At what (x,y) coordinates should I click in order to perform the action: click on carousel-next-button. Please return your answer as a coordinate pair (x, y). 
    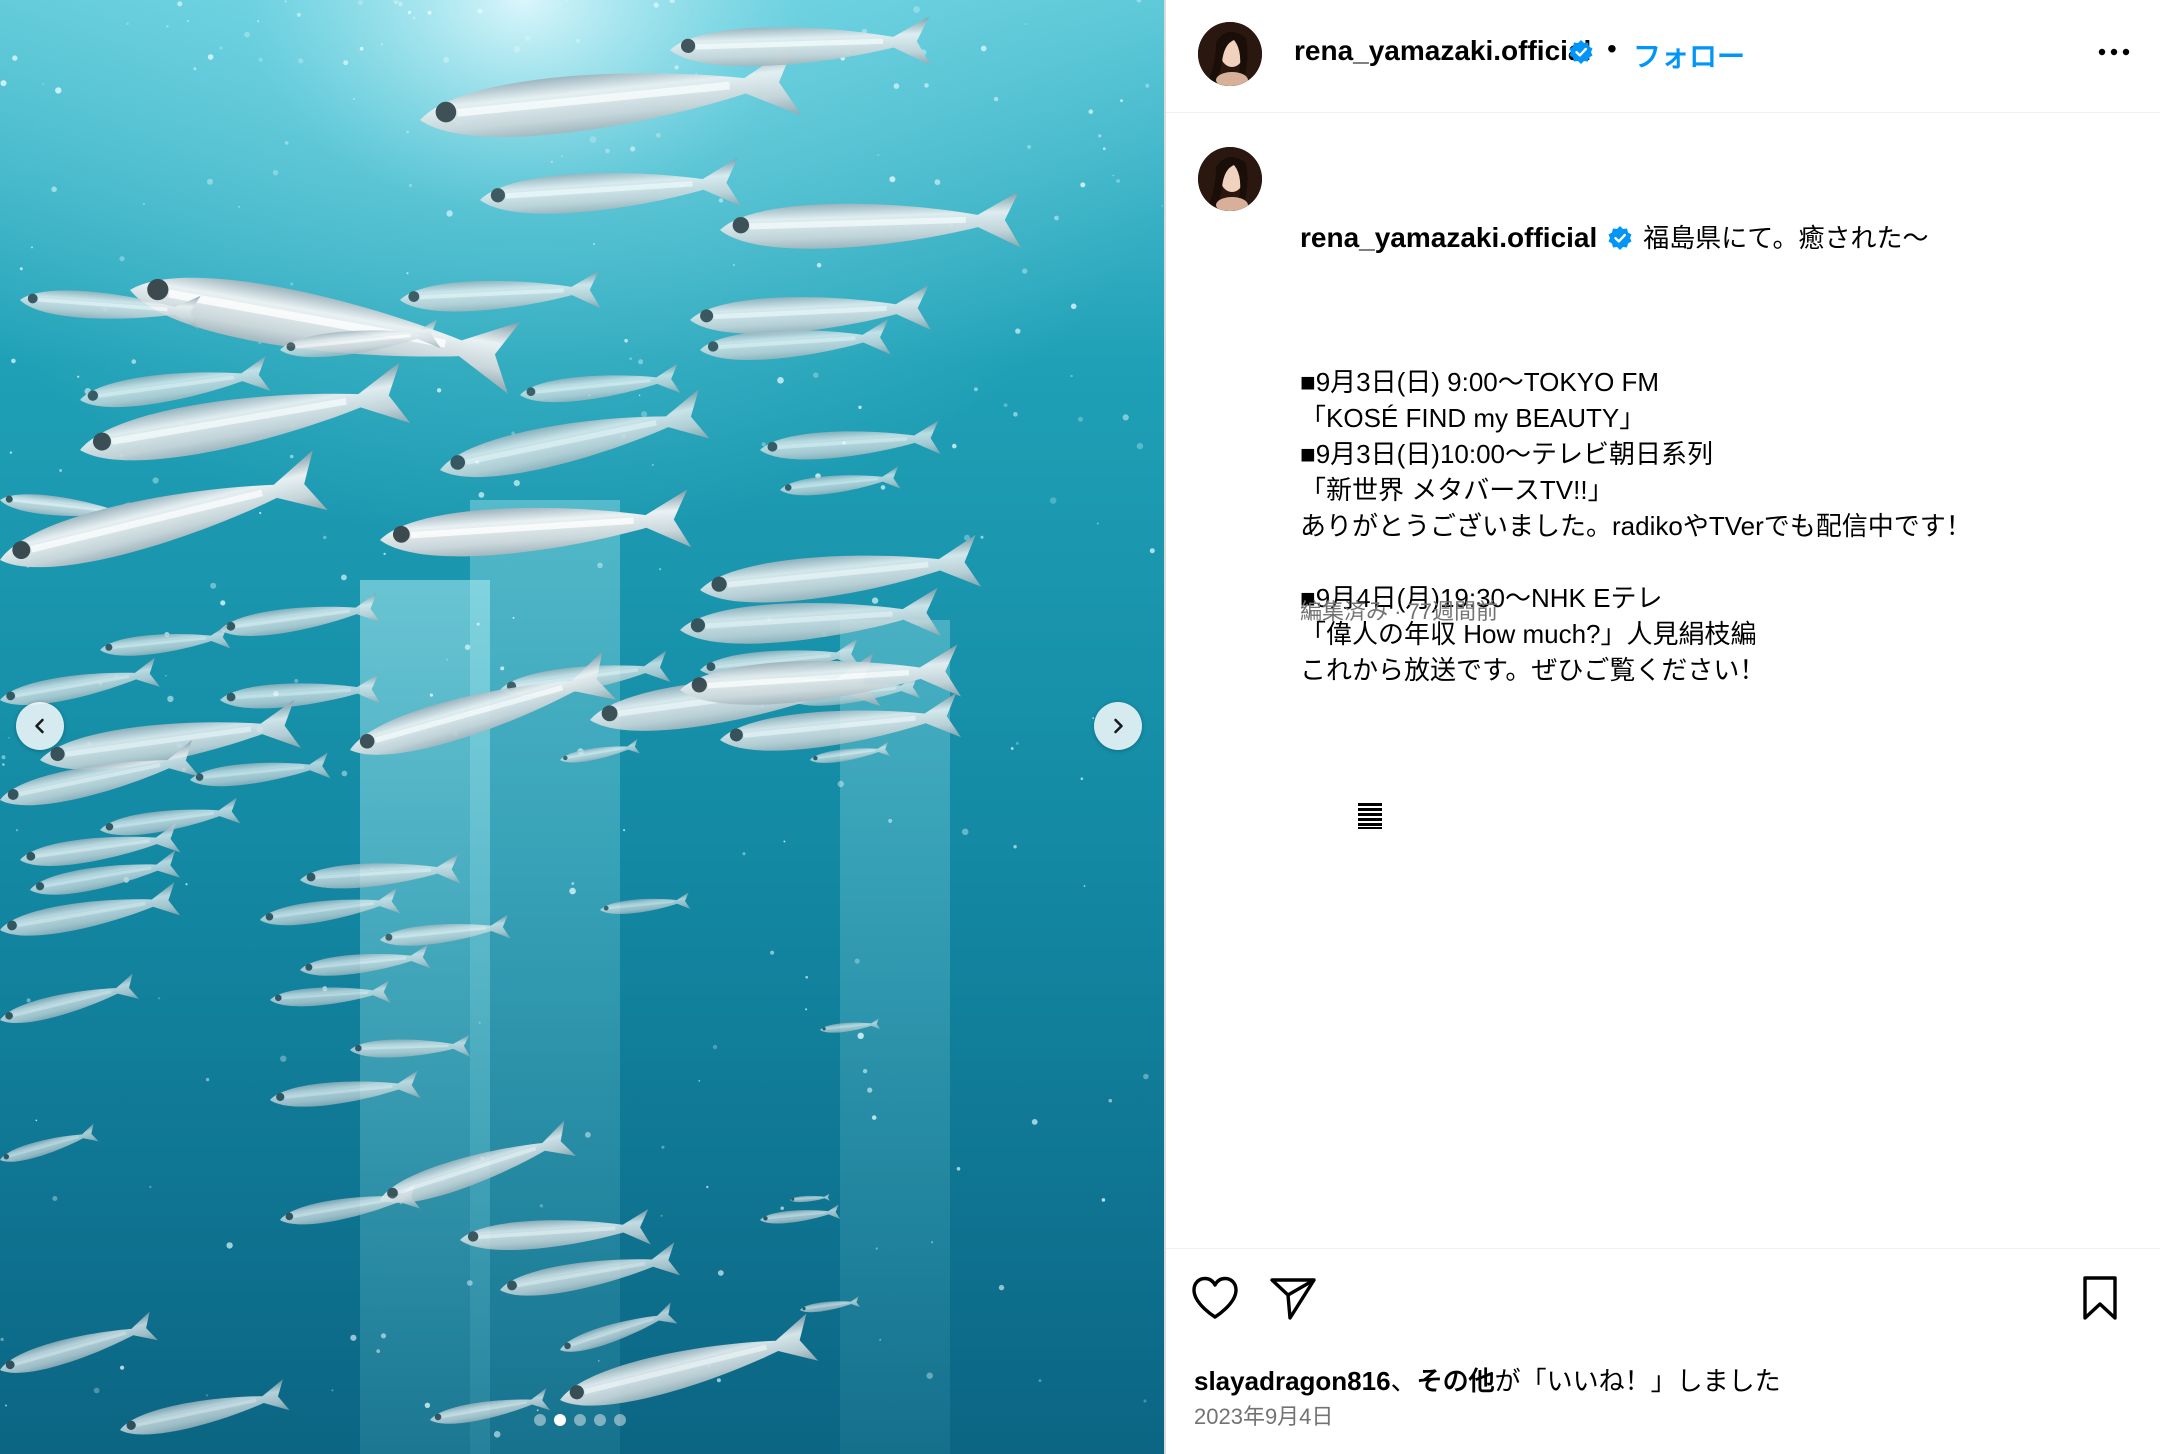
    Looking at the image, I should click on (1118, 726).